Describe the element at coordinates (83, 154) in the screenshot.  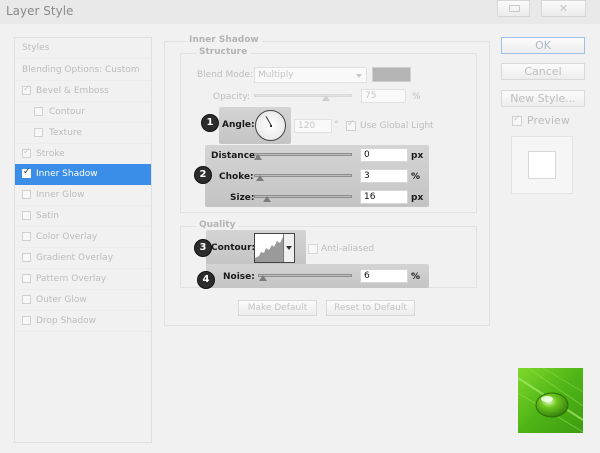
I see `style-item-stroke: Stroke` at that location.